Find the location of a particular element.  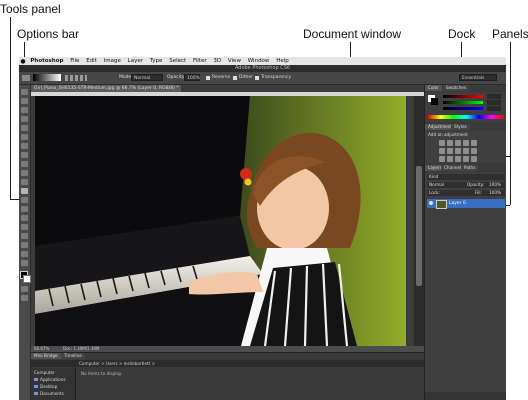

tab-timeline: Timeline is located at coordinates (73, 356).